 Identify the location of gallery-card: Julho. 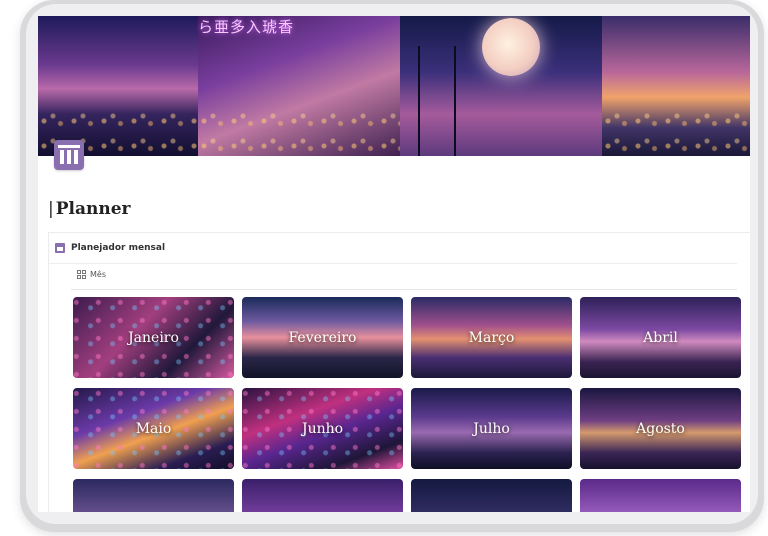
(491, 428).